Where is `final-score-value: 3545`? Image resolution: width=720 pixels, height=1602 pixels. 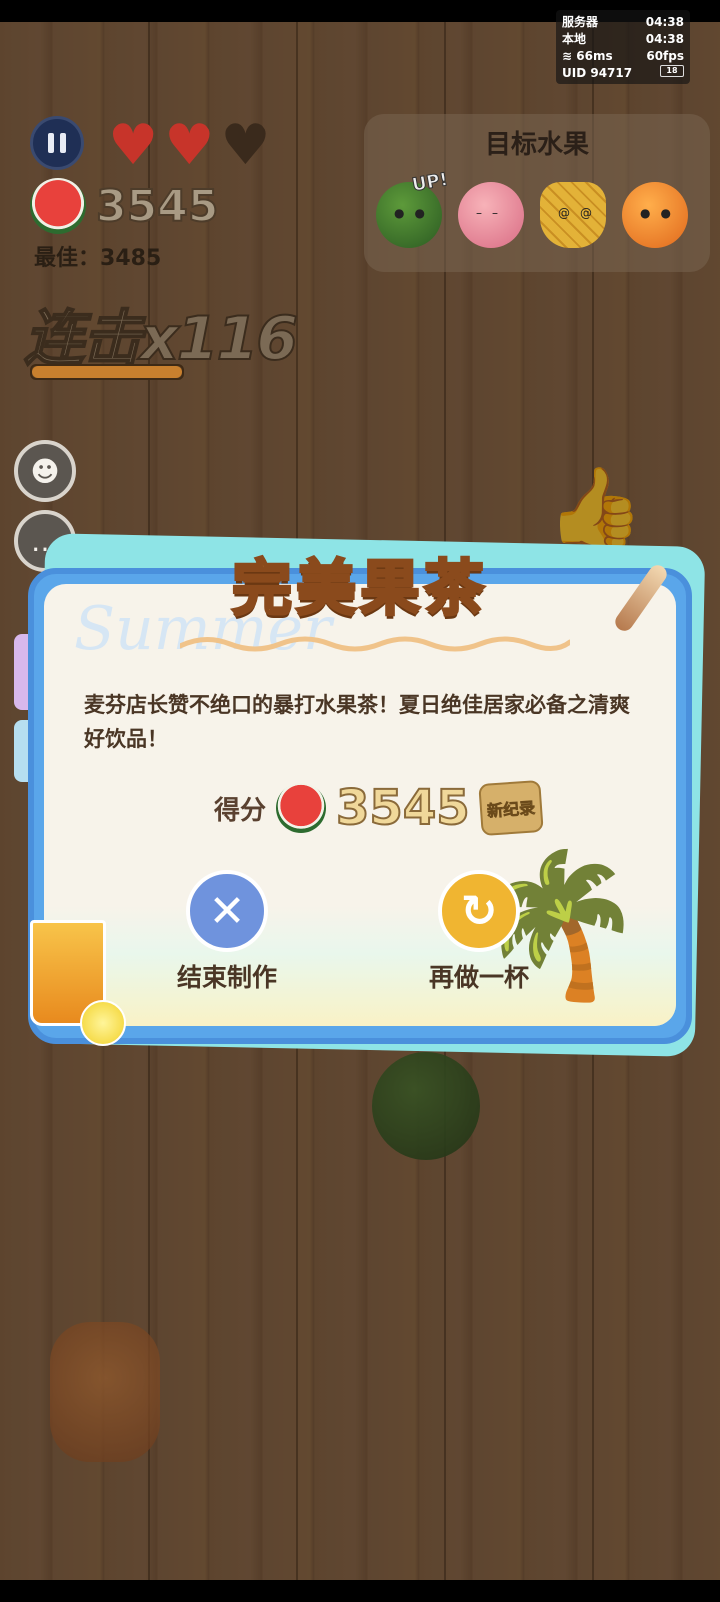 final-score-value: 3545 is located at coordinates (403, 808).